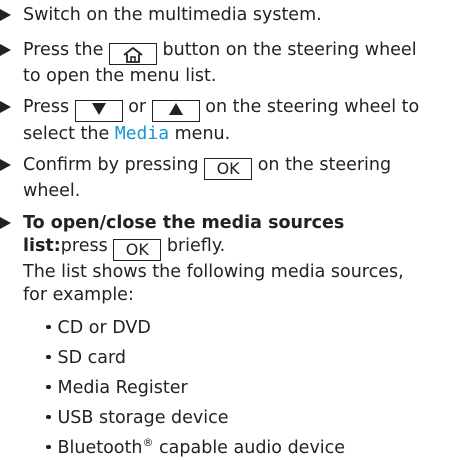 This screenshot has width=467, height=460. What do you see at coordinates (289, 50) in the screenshot?
I see `step-text: button on the steering wheel` at bounding box center [289, 50].